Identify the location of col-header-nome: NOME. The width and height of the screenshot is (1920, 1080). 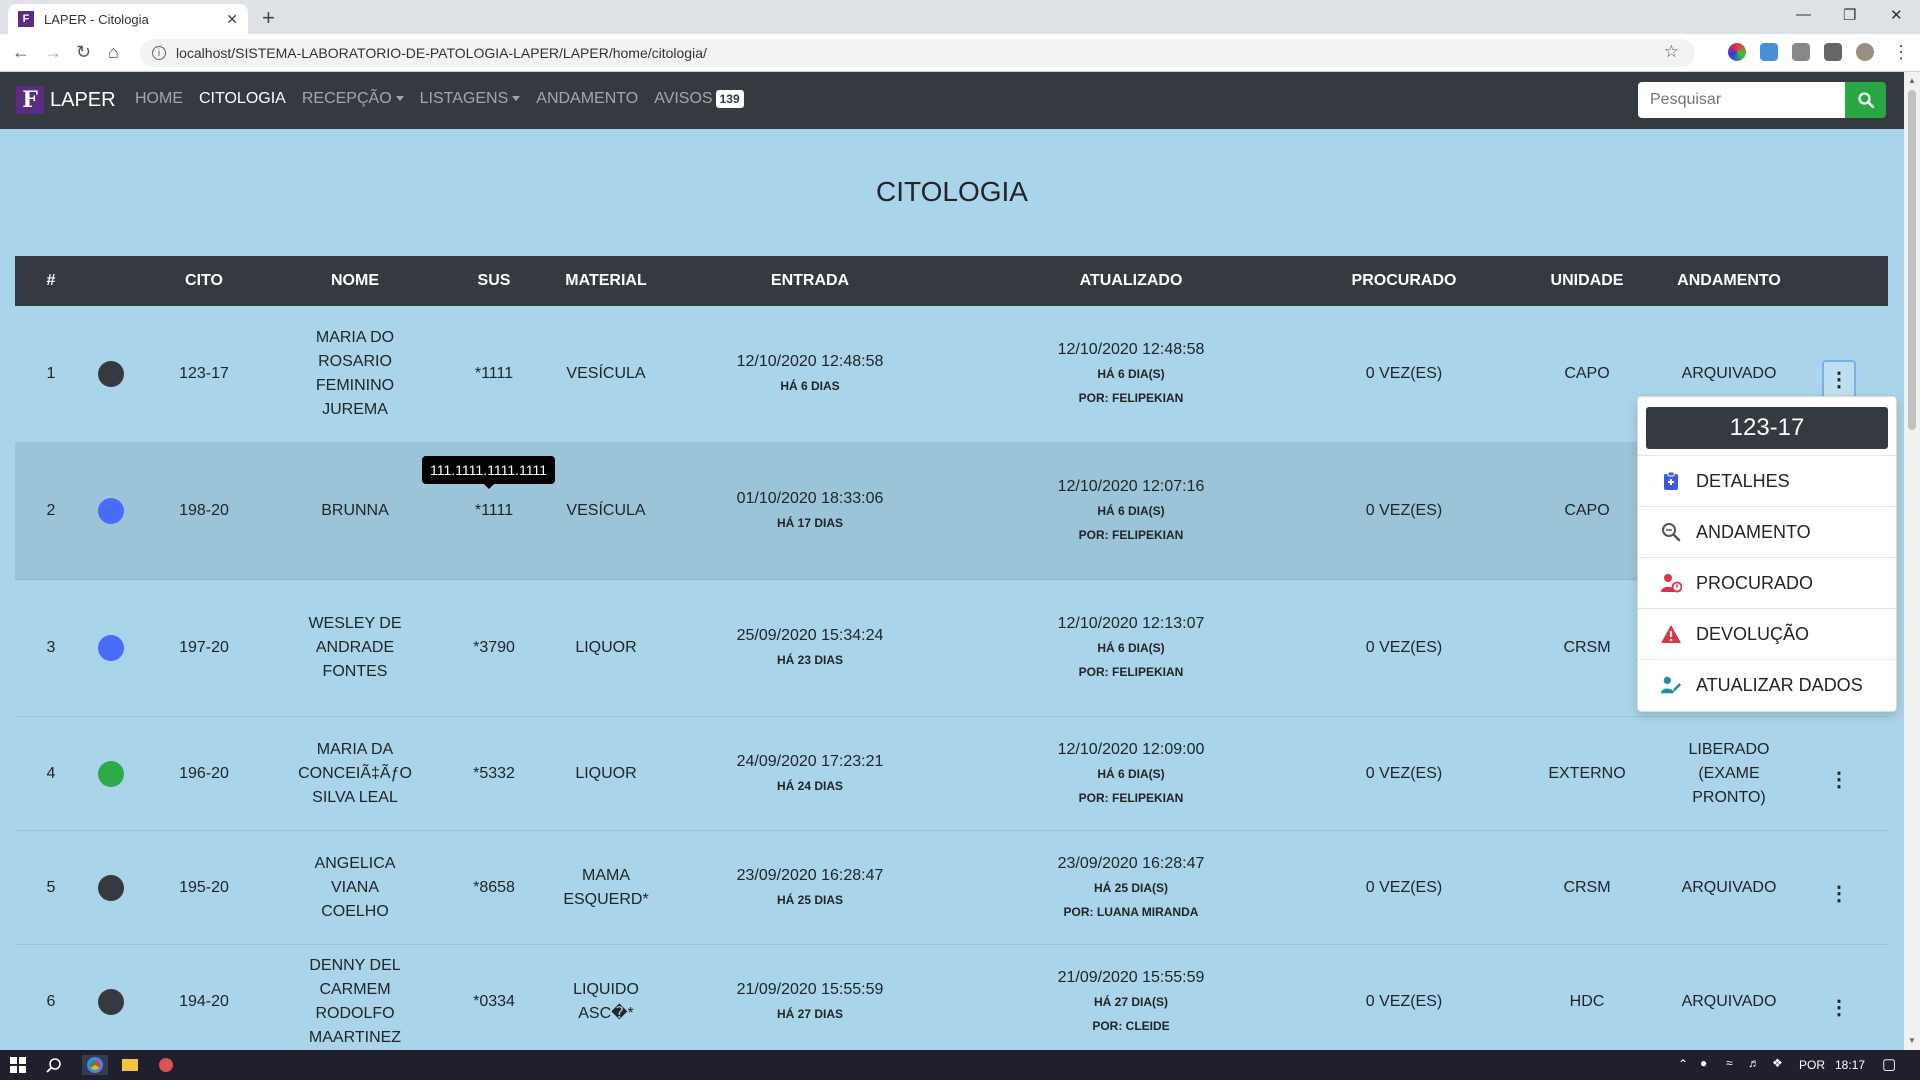
(355, 280).